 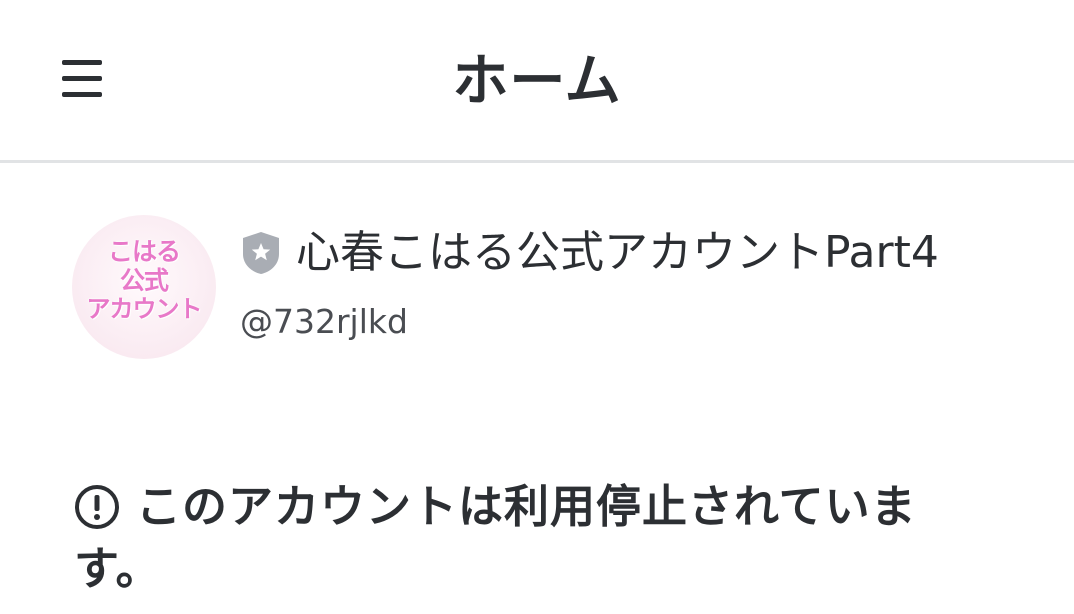 I want to click on page-title: ホーム, so click(x=537, y=81).